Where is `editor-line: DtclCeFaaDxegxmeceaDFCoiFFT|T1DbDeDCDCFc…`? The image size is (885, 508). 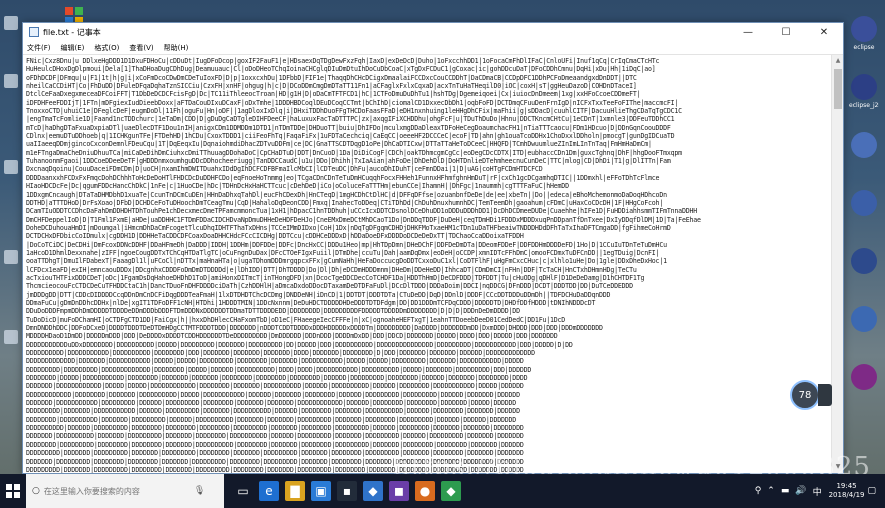
editor-line: DtclCeFaaDxegxmeceaDFCoiFFT|T1DbDeDCDCFc… is located at coordinates (333, 94).